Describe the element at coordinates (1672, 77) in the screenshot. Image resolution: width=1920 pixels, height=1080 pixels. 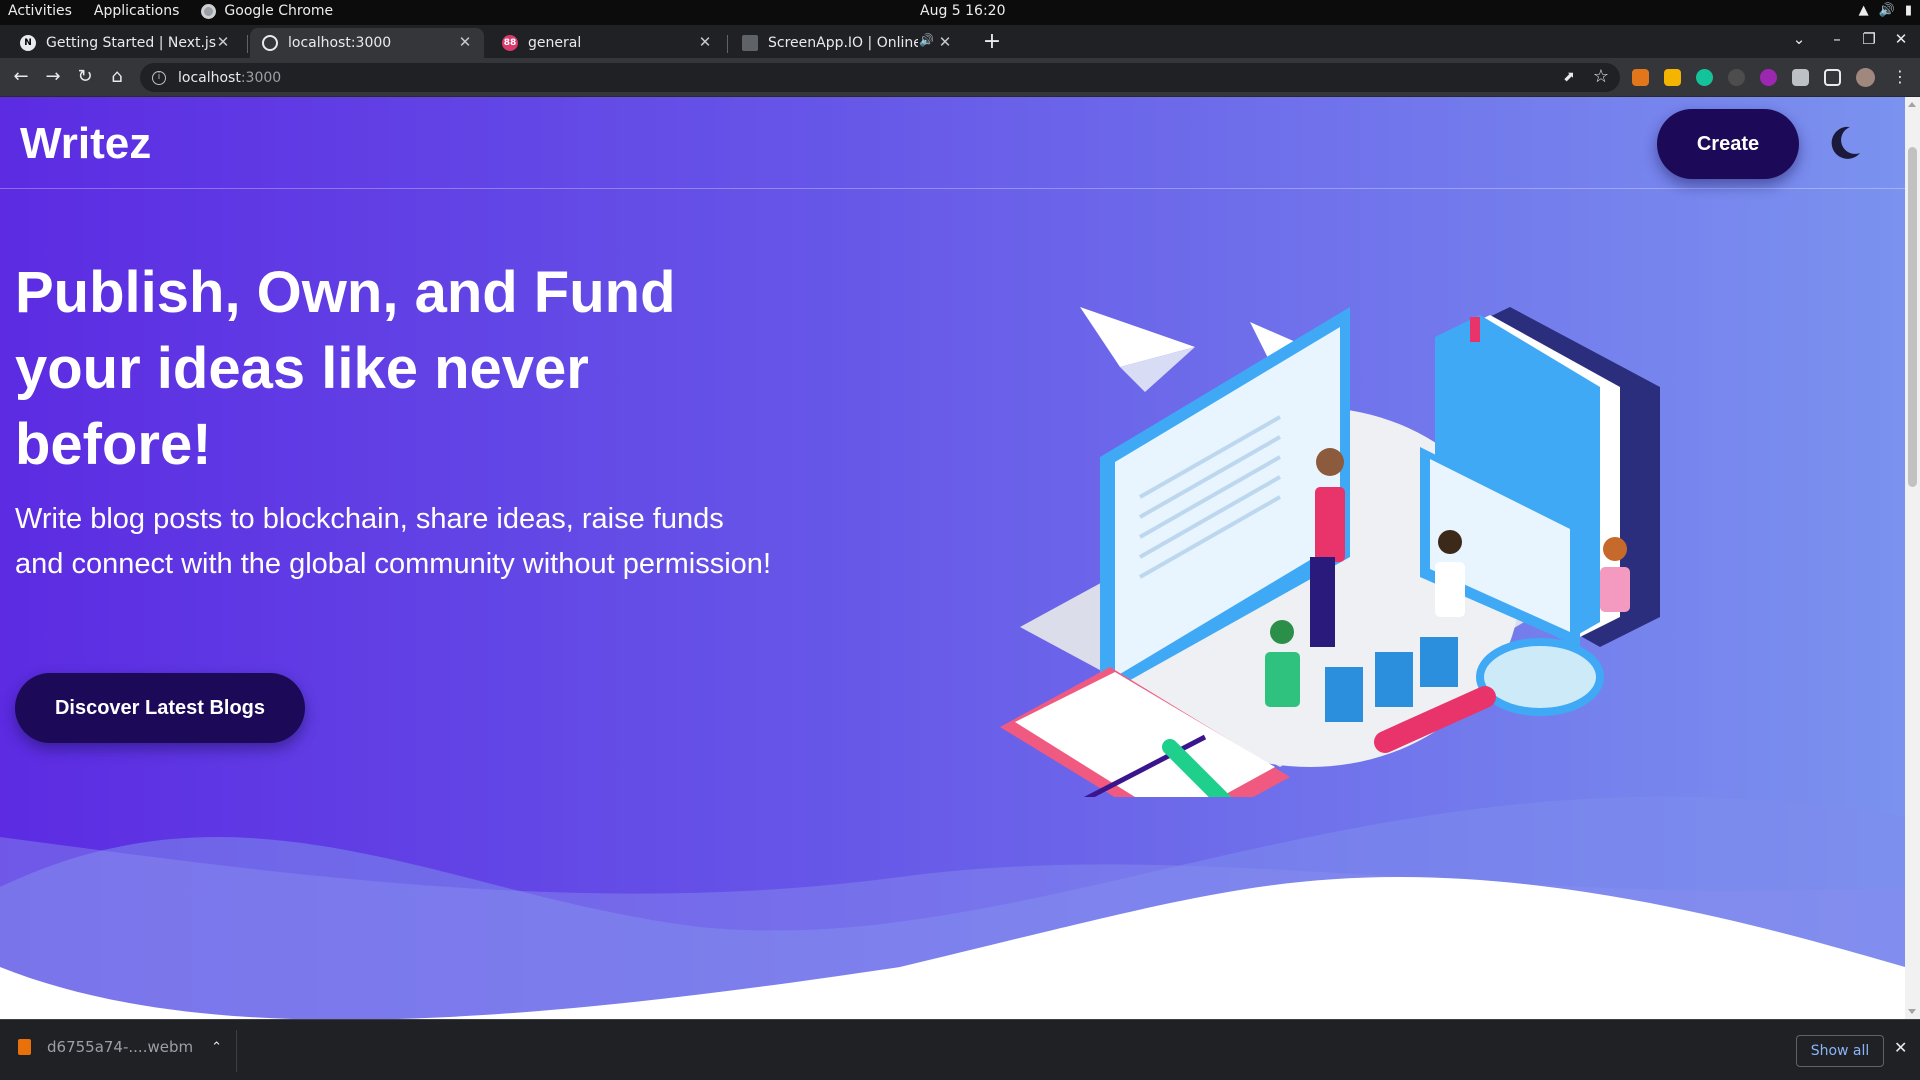
I see `key-extension-icon` at that location.